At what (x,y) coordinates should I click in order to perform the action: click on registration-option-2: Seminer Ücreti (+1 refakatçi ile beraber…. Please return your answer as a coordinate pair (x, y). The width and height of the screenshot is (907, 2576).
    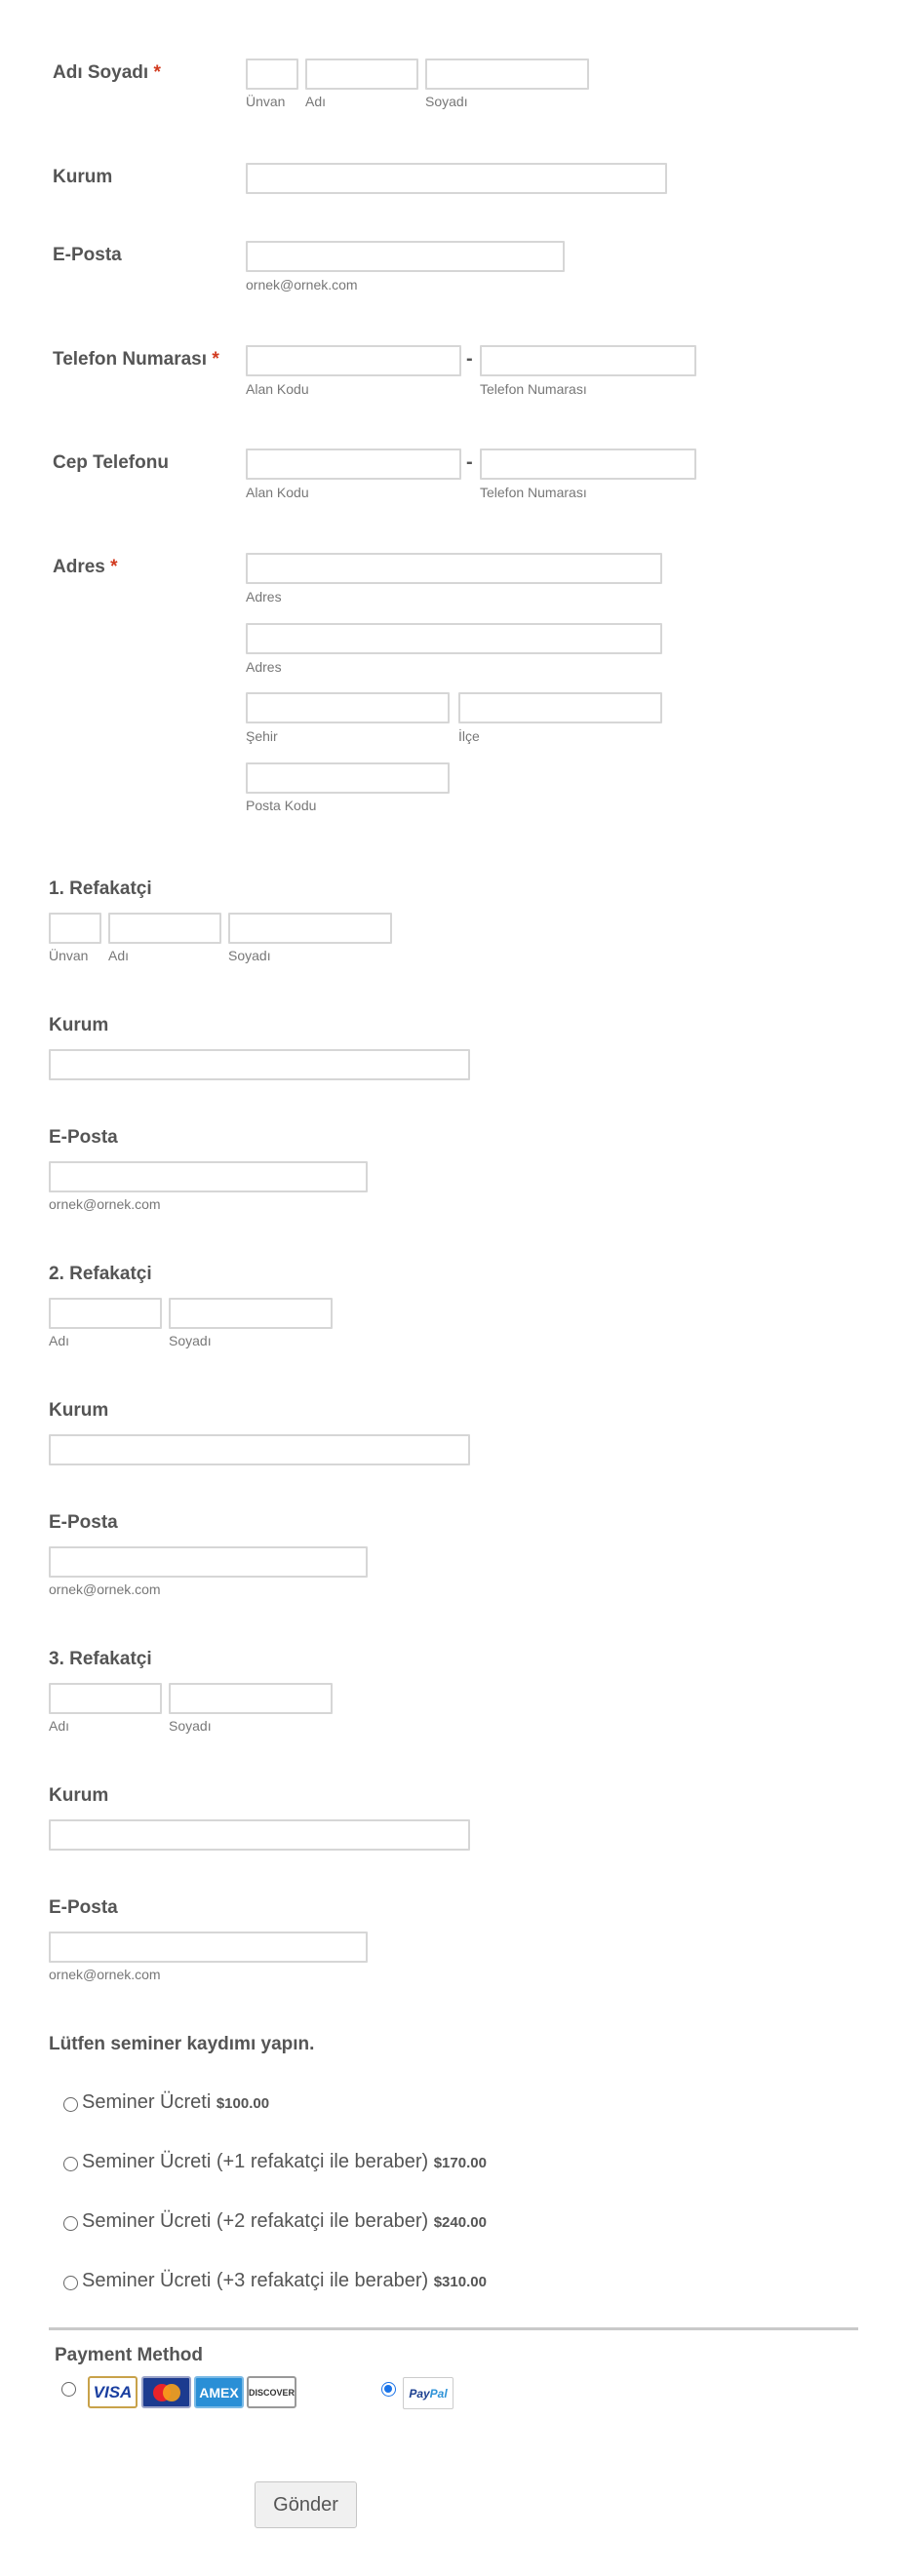
    Looking at the image, I should click on (284, 2162).